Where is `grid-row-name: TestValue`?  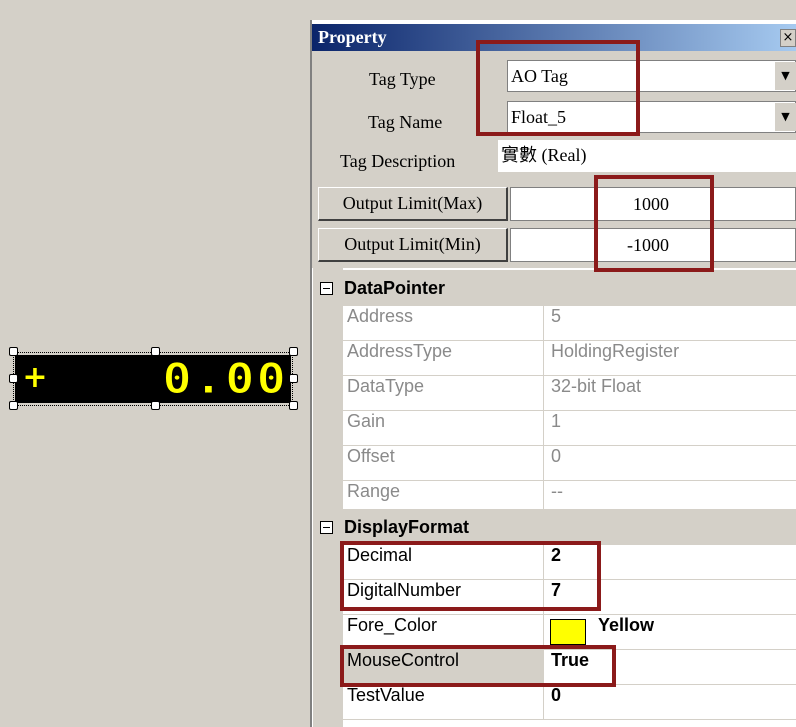 grid-row-name: TestValue is located at coordinates (386, 695).